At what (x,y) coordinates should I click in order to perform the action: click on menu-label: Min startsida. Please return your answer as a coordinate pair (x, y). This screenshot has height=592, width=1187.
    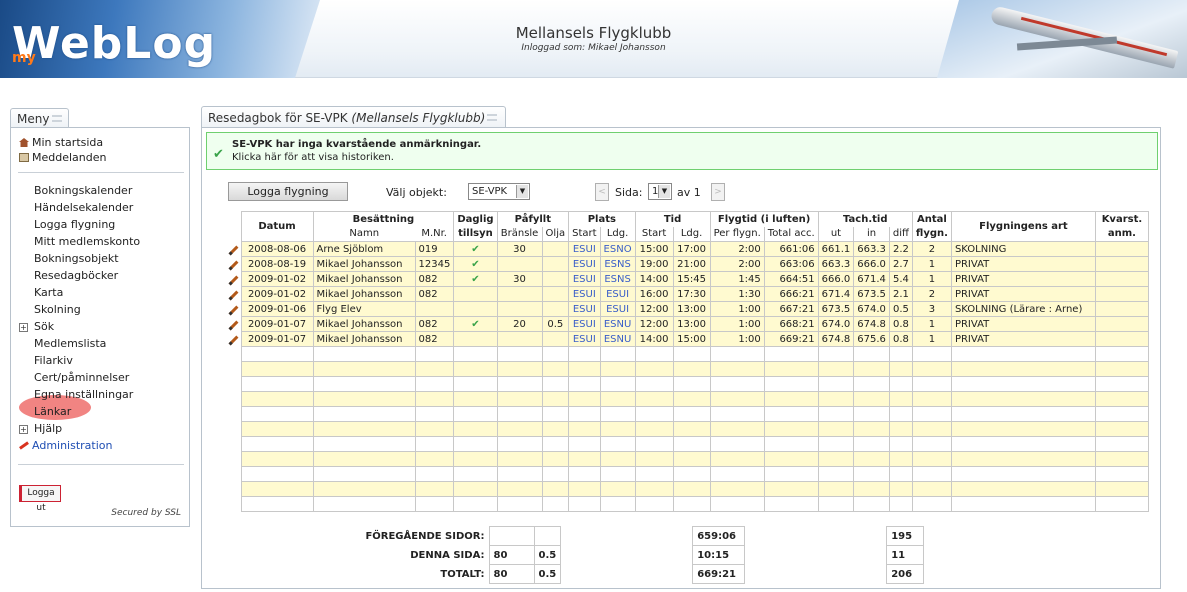
    Looking at the image, I should click on (68, 142).